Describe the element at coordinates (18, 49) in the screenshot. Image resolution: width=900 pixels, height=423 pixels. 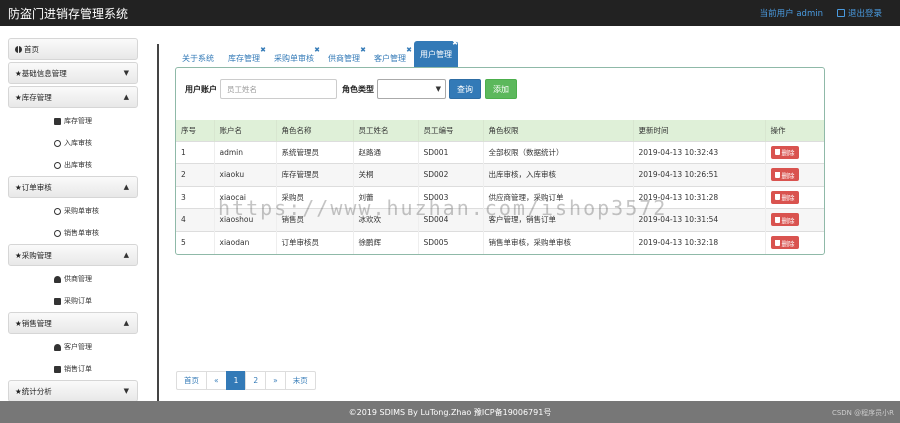
I see `home-grid-icon` at that location.